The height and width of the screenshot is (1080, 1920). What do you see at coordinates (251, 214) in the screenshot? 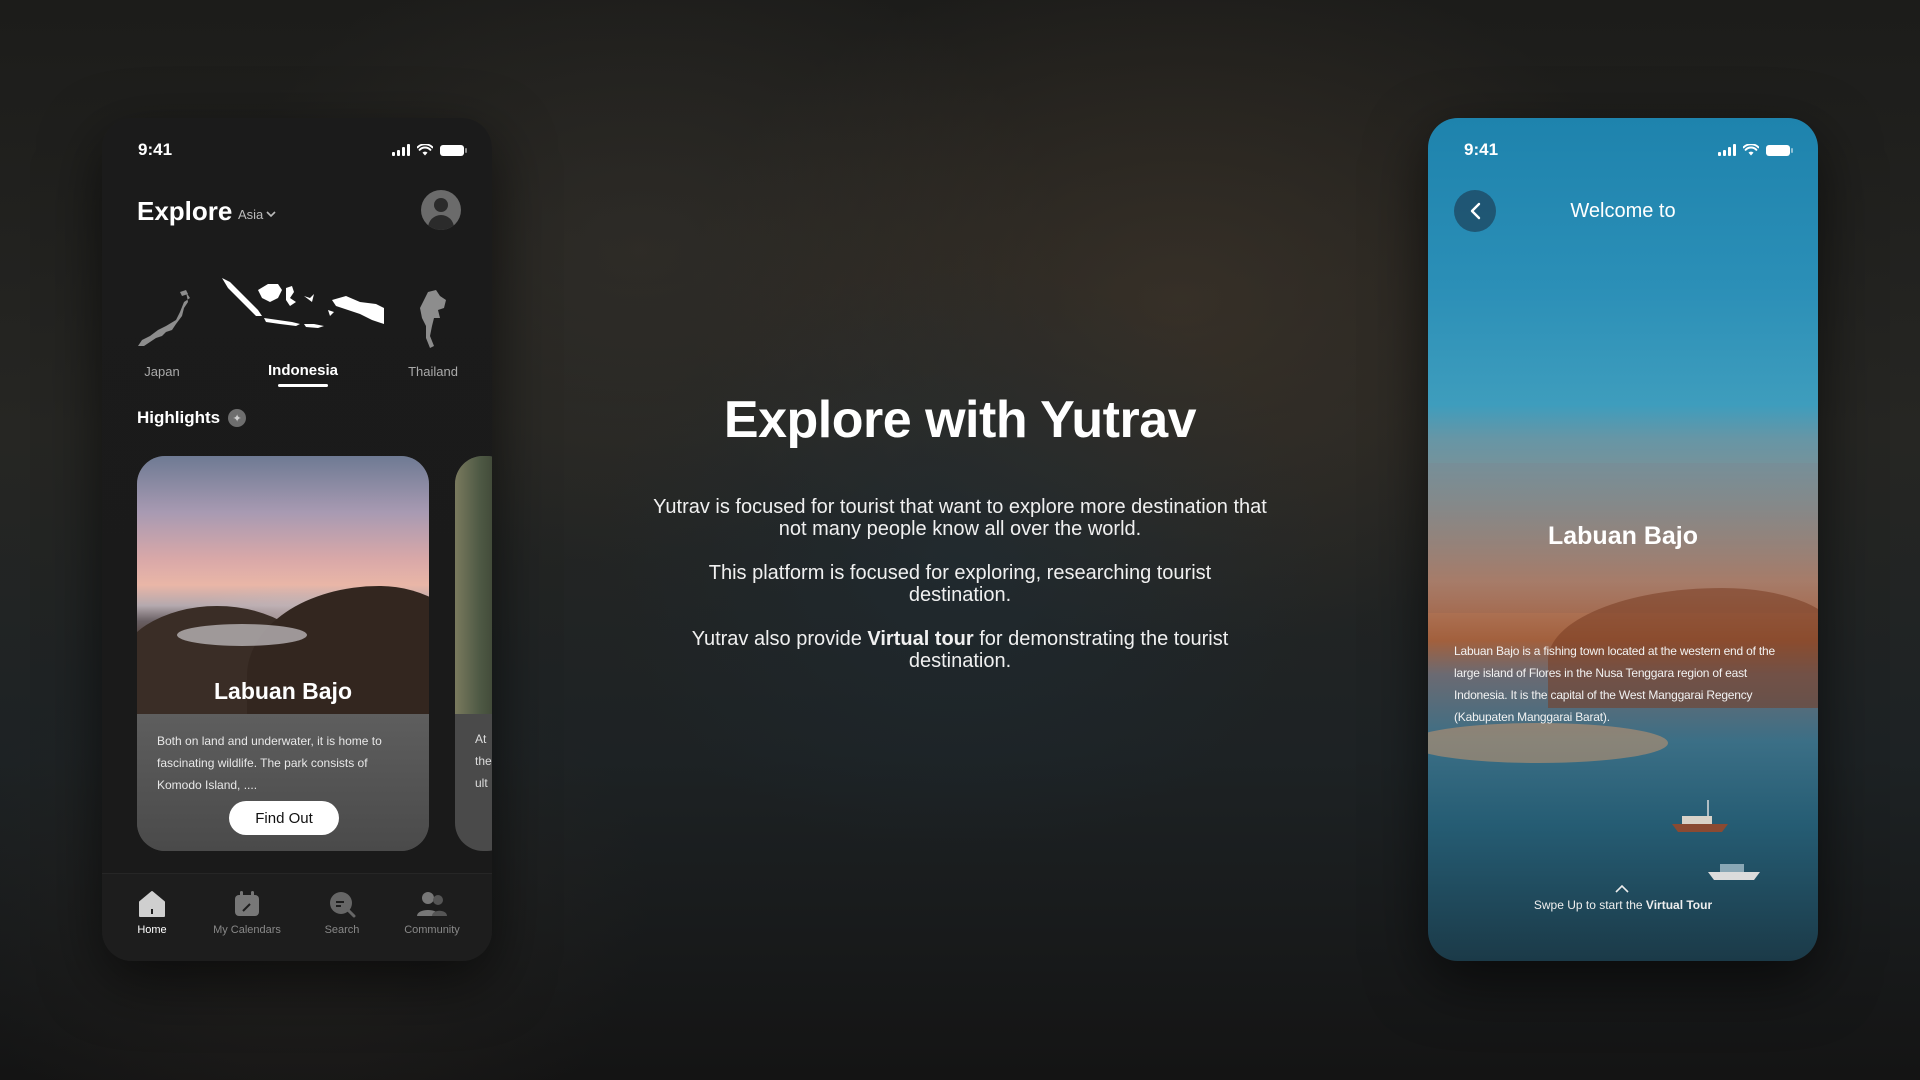
I see `region-label: Asia` at bounding box center [251, 214].